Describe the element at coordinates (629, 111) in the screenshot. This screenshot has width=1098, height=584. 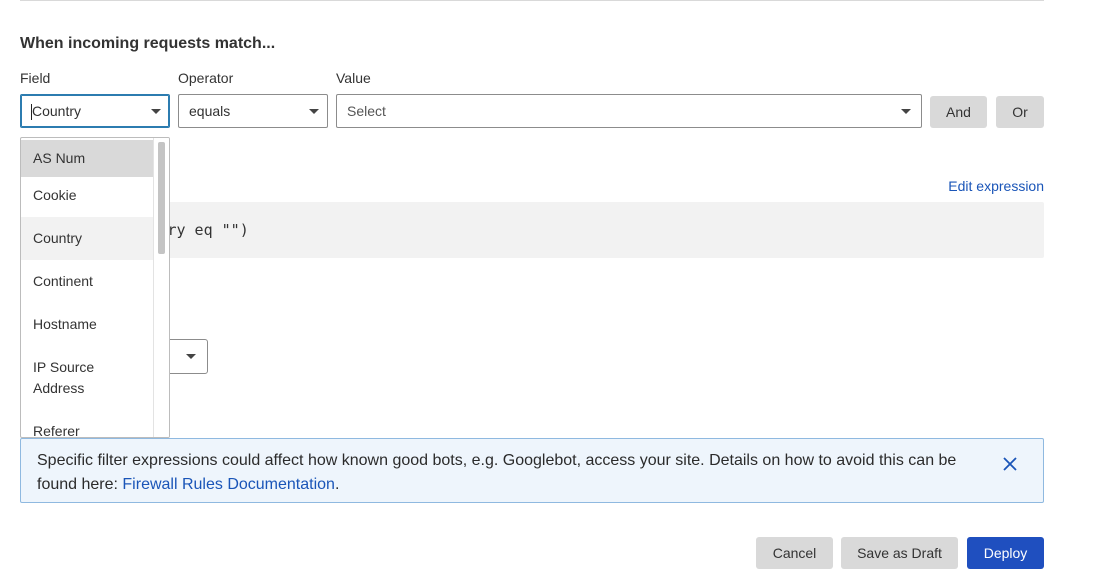
I see `value-select: Select` at that location.